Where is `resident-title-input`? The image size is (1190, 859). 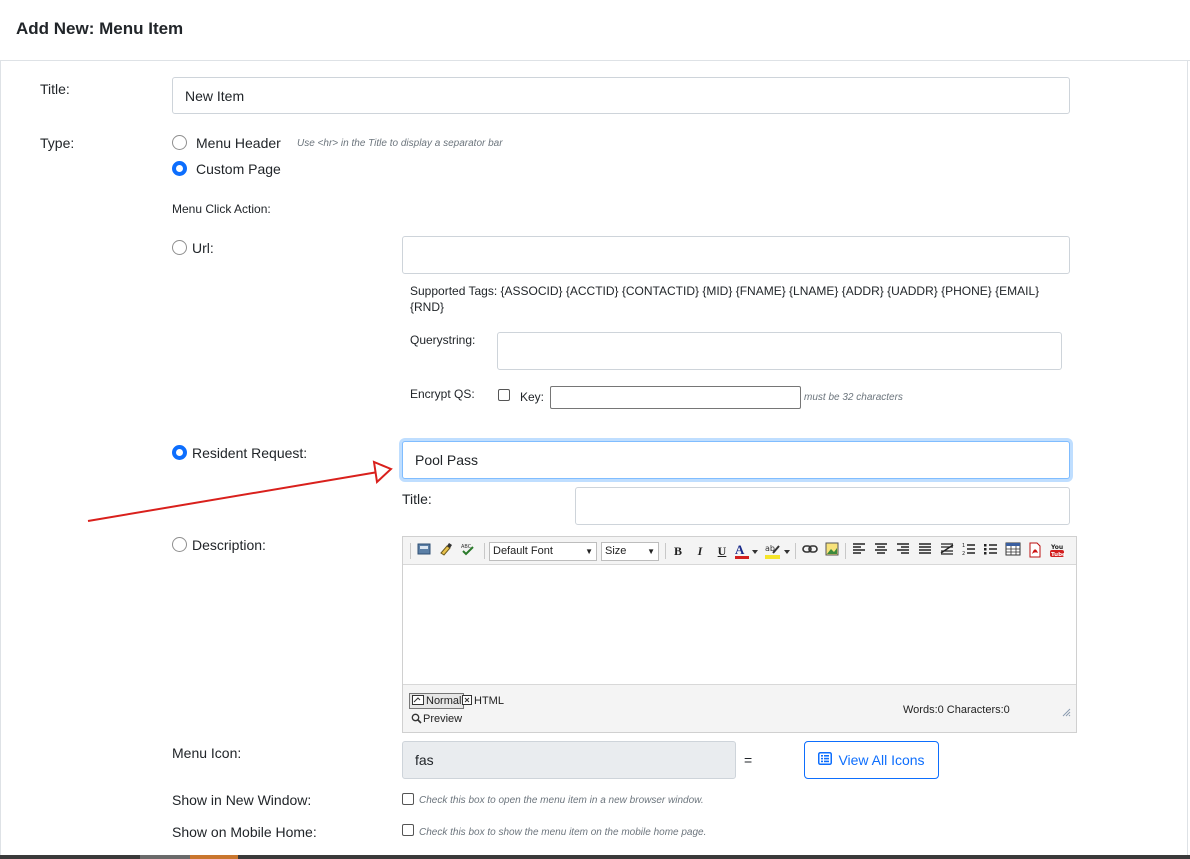
resident-title-input is located at coordinates (822, 506).